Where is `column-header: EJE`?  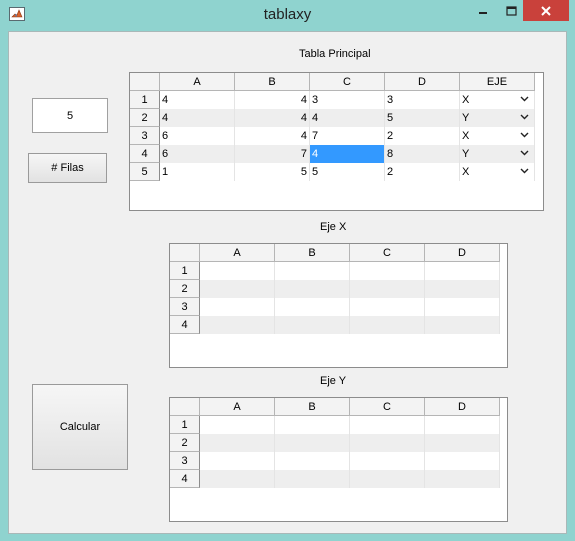 column-header: EJE is located at coordinates (497, 82).